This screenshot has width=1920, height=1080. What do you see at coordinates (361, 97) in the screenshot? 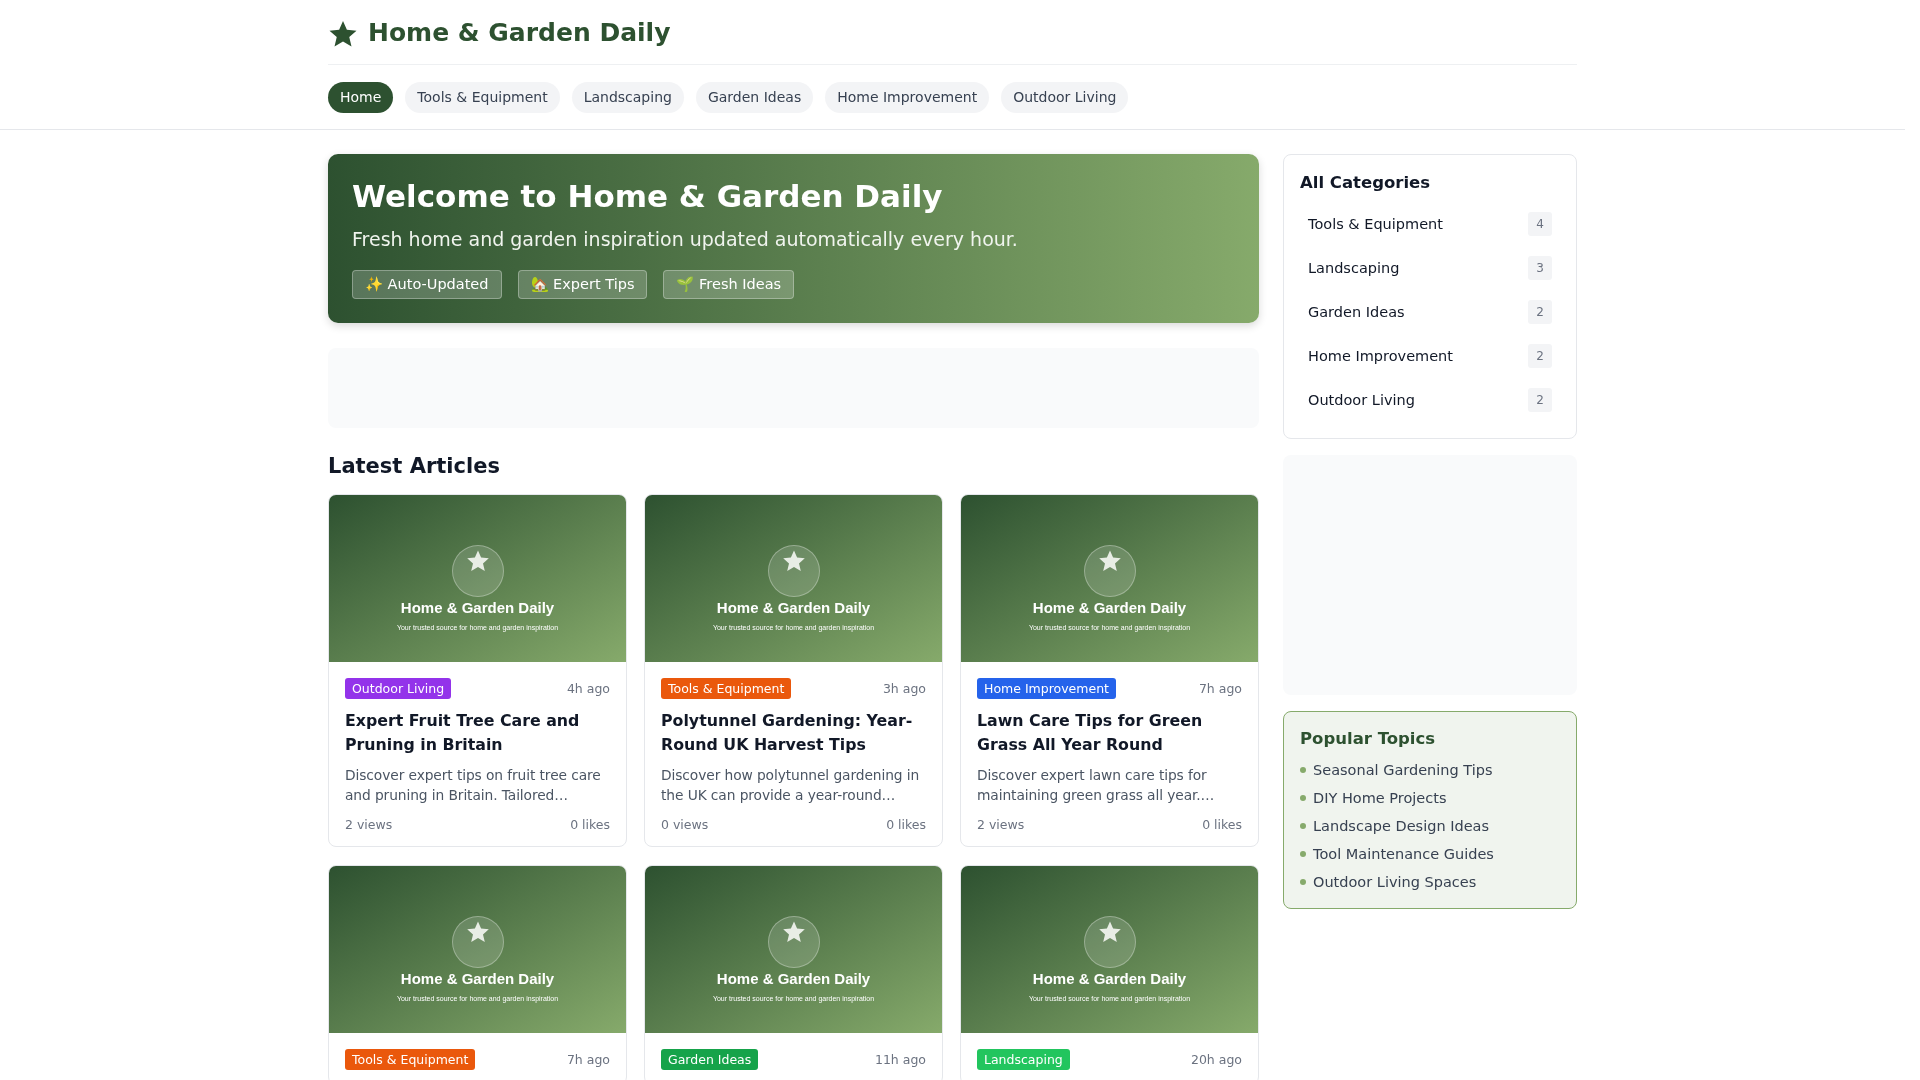
I see `nav-tab: Home` at bounding box center [361, 97].